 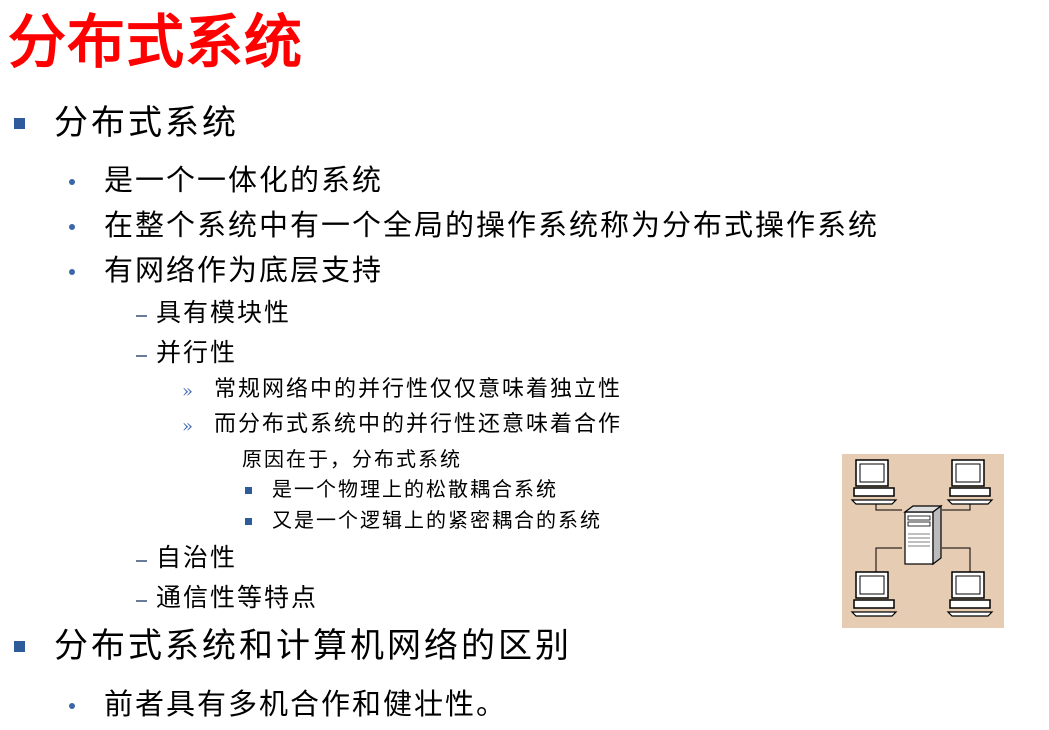 What do you see at coordinates (418, 389) in the screenshot?
I see `bullet-l4: 常规网络中的并行性仅仅意味着独立性` at bounding box center [418, 389].